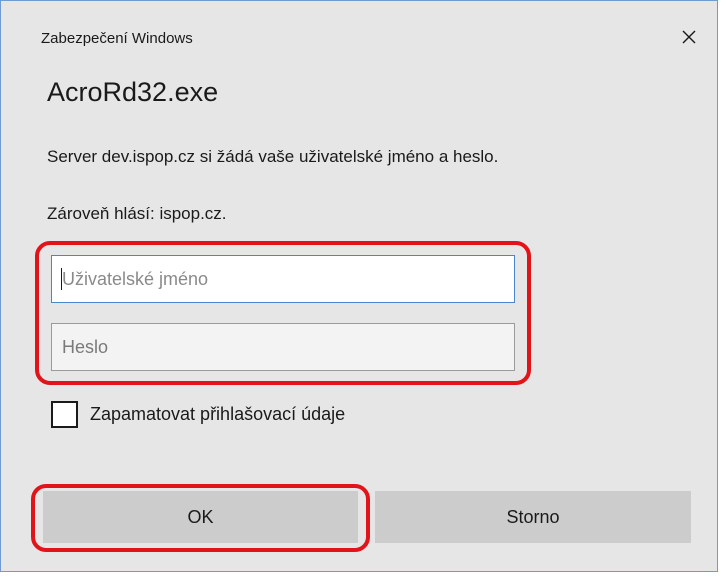  What do you see at coordinates (218, 414) in the screenshot?
I see `remember-checkbox-label: Zapamatovat přihlašovací údaje` at bounding box center [218, 414].